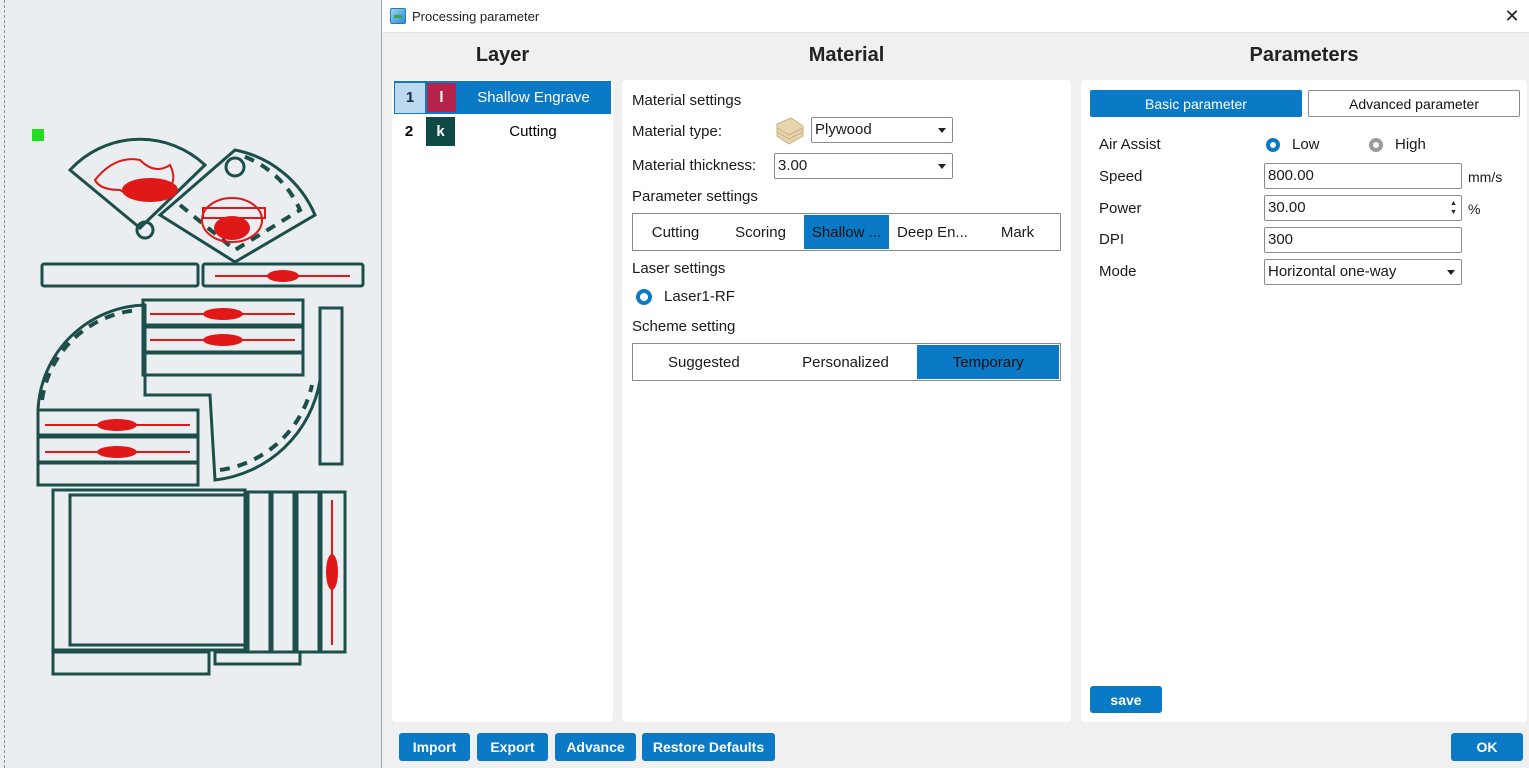 Image resolution: width=1529 pixels, height=768 pixels. Describe the element at coordinates (1474, 209) in the screenshot. I see `power-unit: %` at that location.